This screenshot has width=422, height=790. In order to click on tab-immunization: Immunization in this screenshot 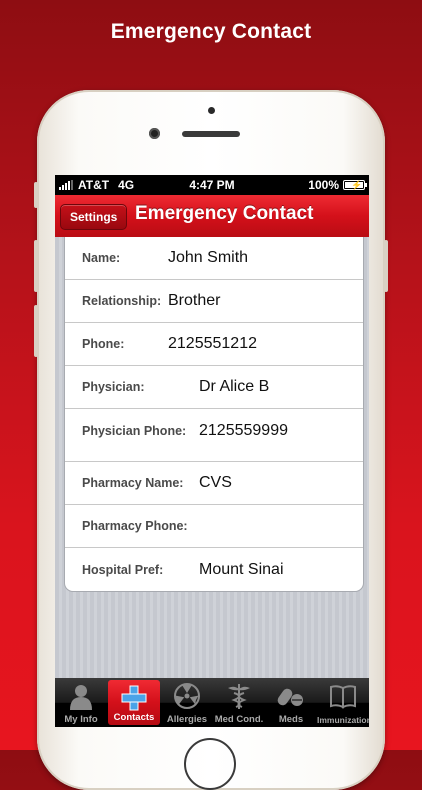, I will do `click(343, 702)`.